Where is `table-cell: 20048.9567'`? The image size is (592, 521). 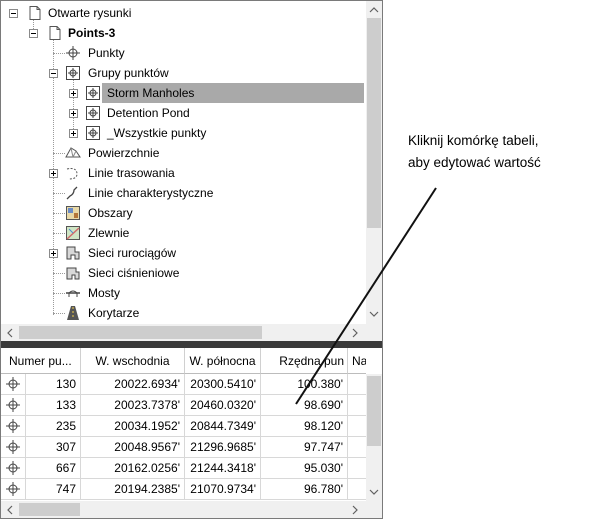 table-cell: 20048.9567' is located at coordinates (133, 447).